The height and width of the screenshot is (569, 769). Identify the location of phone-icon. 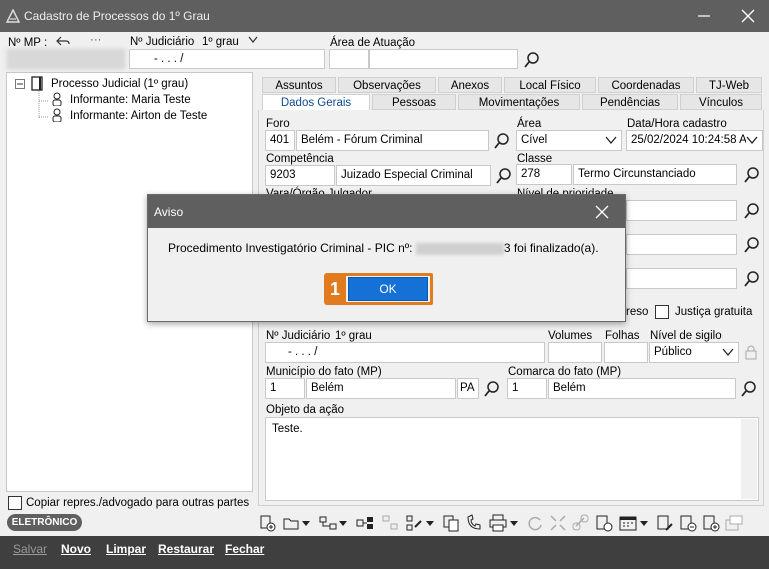
(474, 523).